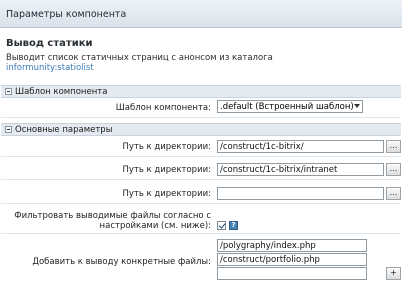 The width and height of the screenshot is (402, 290). I want to click on filter-checkbox, so click(221, 225).